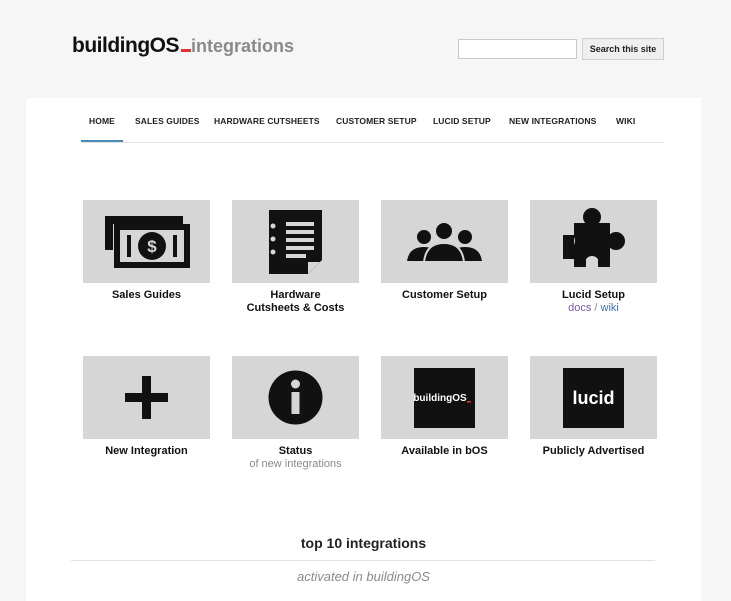  What do you see at coordinates (444, 295) in the screenshot?
I see `tile-customer-setup-label: Customer Setup` at bounding box center [444, 295].